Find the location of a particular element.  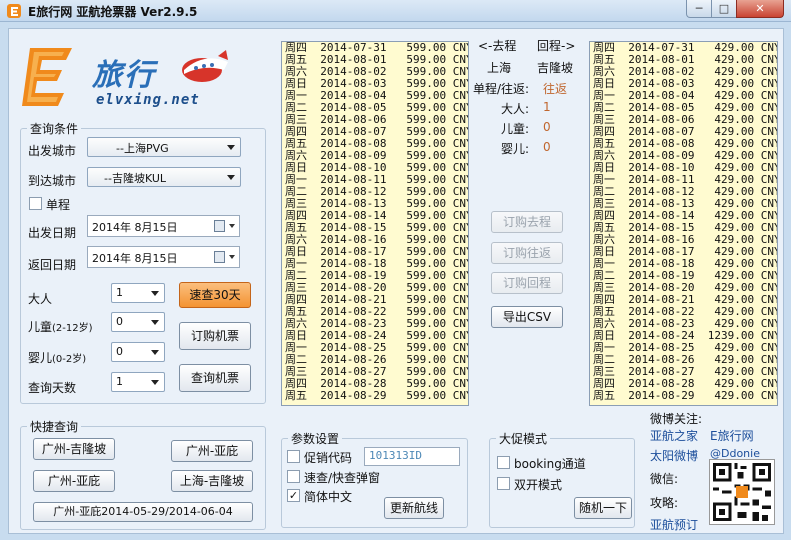

title-bar: E旅行网 亚航抢票器 Ver2.9.5 ─ □ ✕ is located at coordinates (395, 11).